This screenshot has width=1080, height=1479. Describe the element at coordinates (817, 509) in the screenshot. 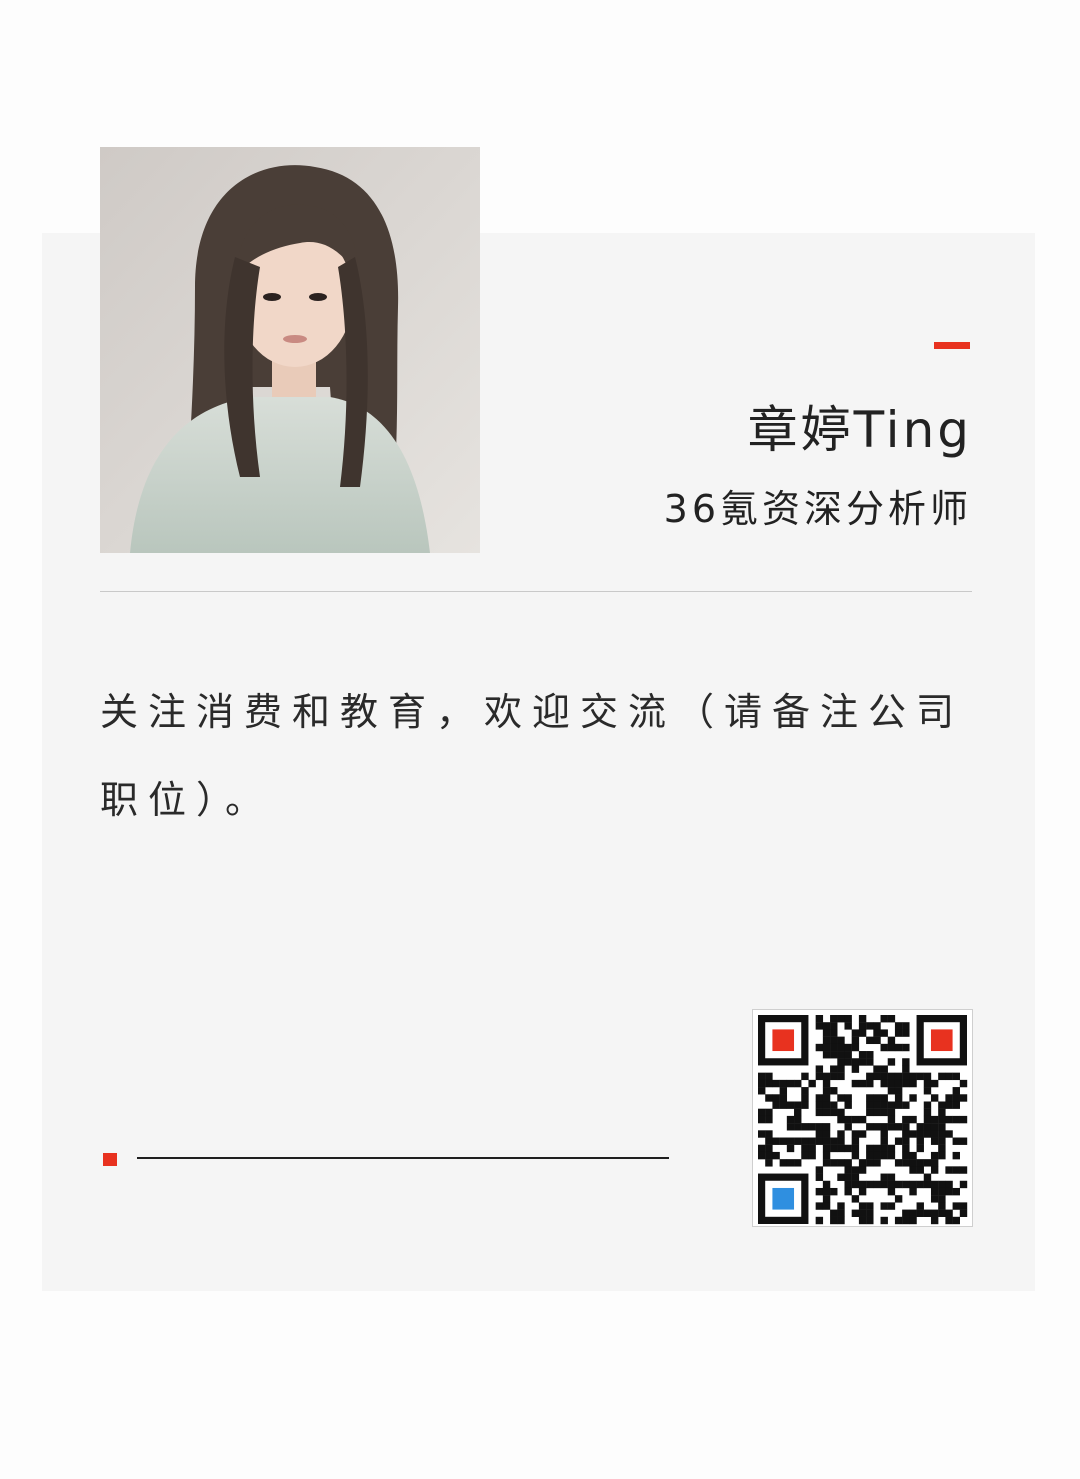

I see `author-title: 36氪资深分析师` at that location.